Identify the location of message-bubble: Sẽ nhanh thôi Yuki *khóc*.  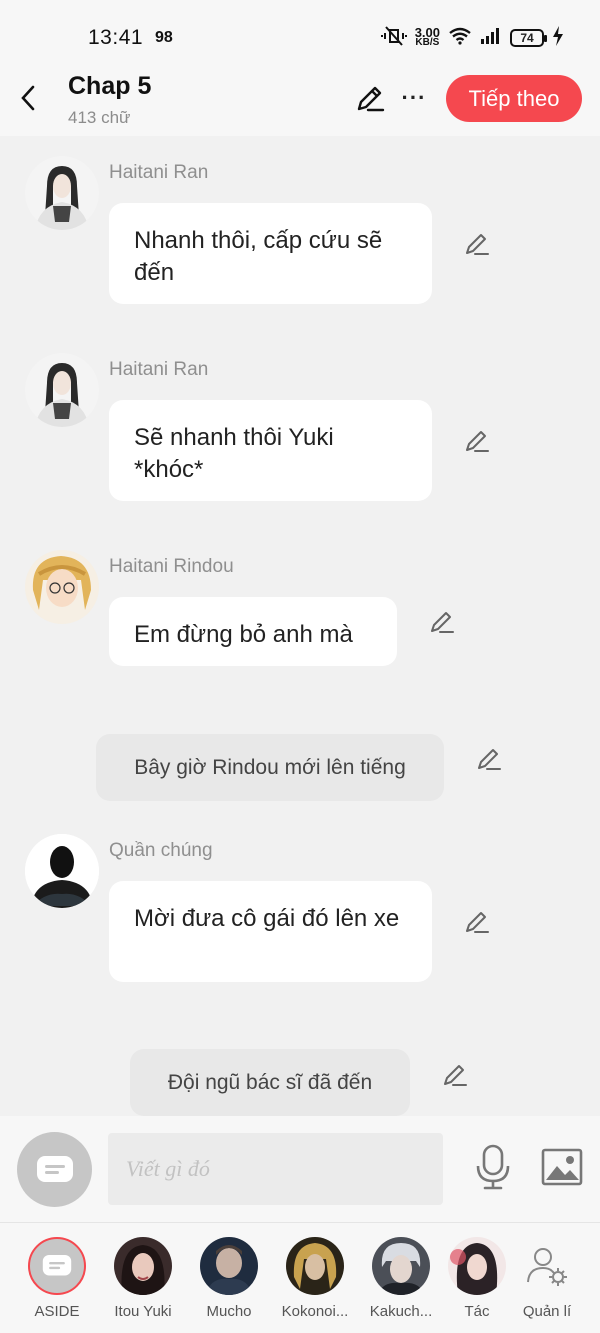
(270, 450).